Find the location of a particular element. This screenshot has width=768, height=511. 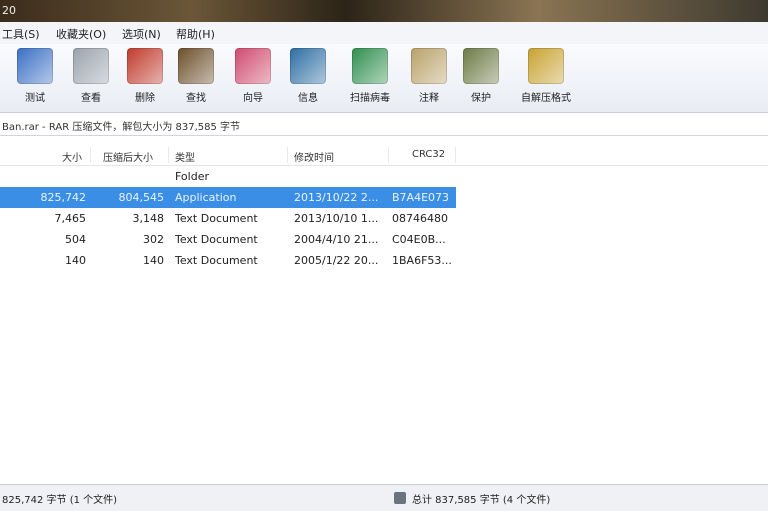

window-title: 20 is located at coordinates (9, 10).